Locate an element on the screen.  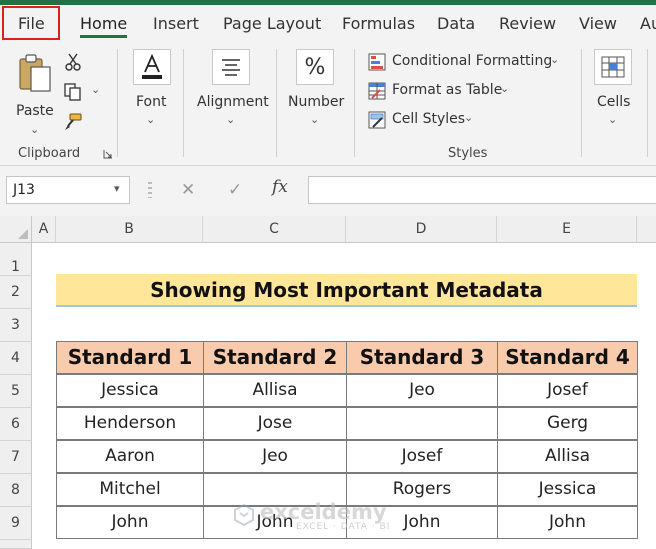
cut-icon is located at coordinates (73, 62).